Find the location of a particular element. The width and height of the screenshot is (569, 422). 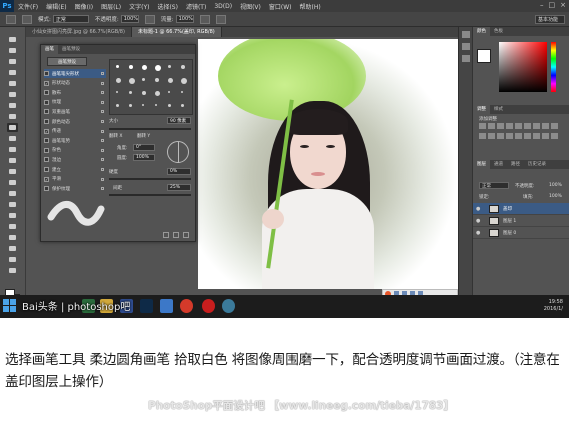

fill-field: 100% is located at coordinates (555, 196).